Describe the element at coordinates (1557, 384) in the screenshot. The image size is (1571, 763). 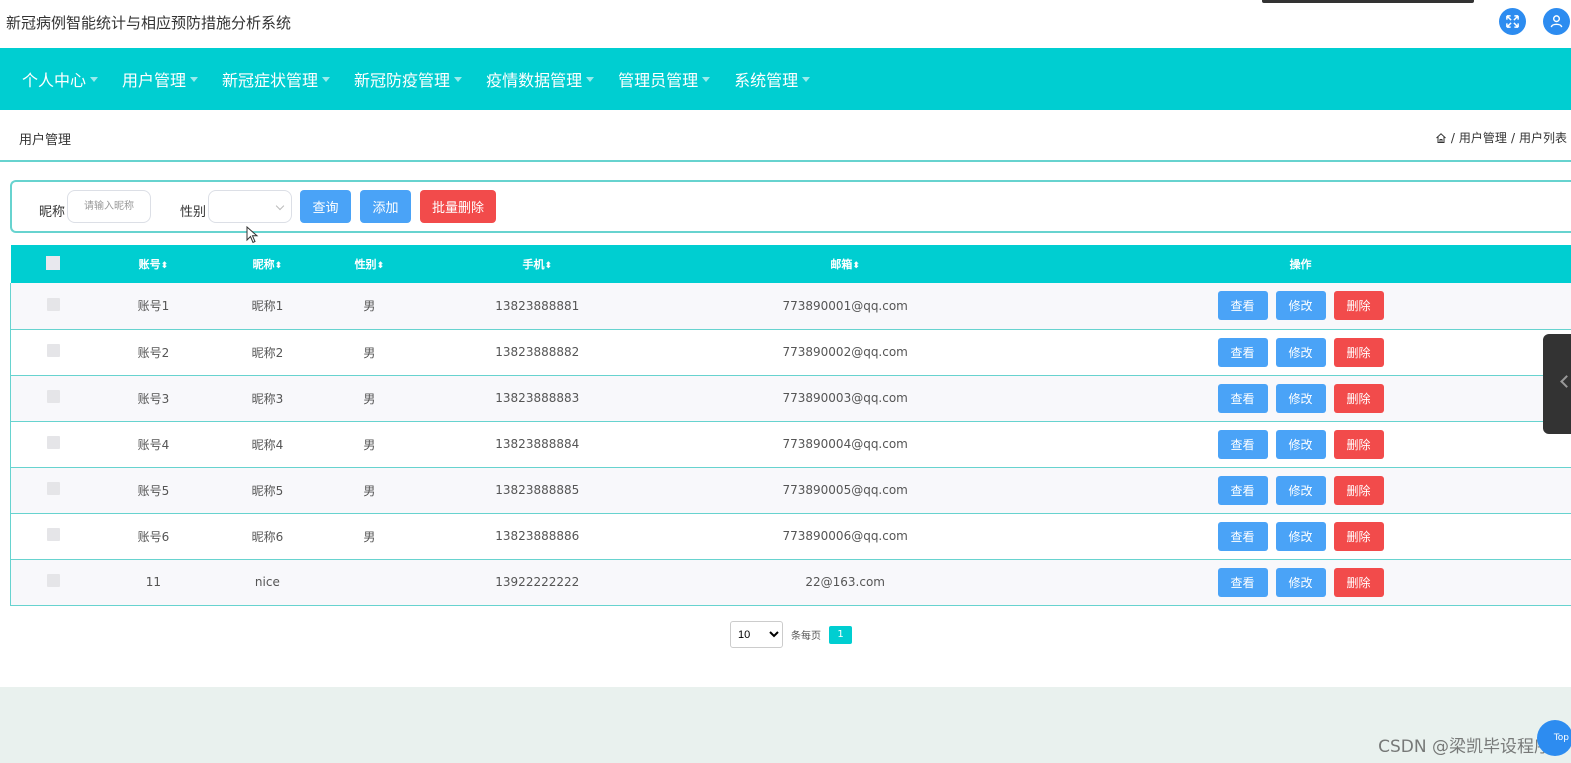
I see `side-drawer-handle` at that location.